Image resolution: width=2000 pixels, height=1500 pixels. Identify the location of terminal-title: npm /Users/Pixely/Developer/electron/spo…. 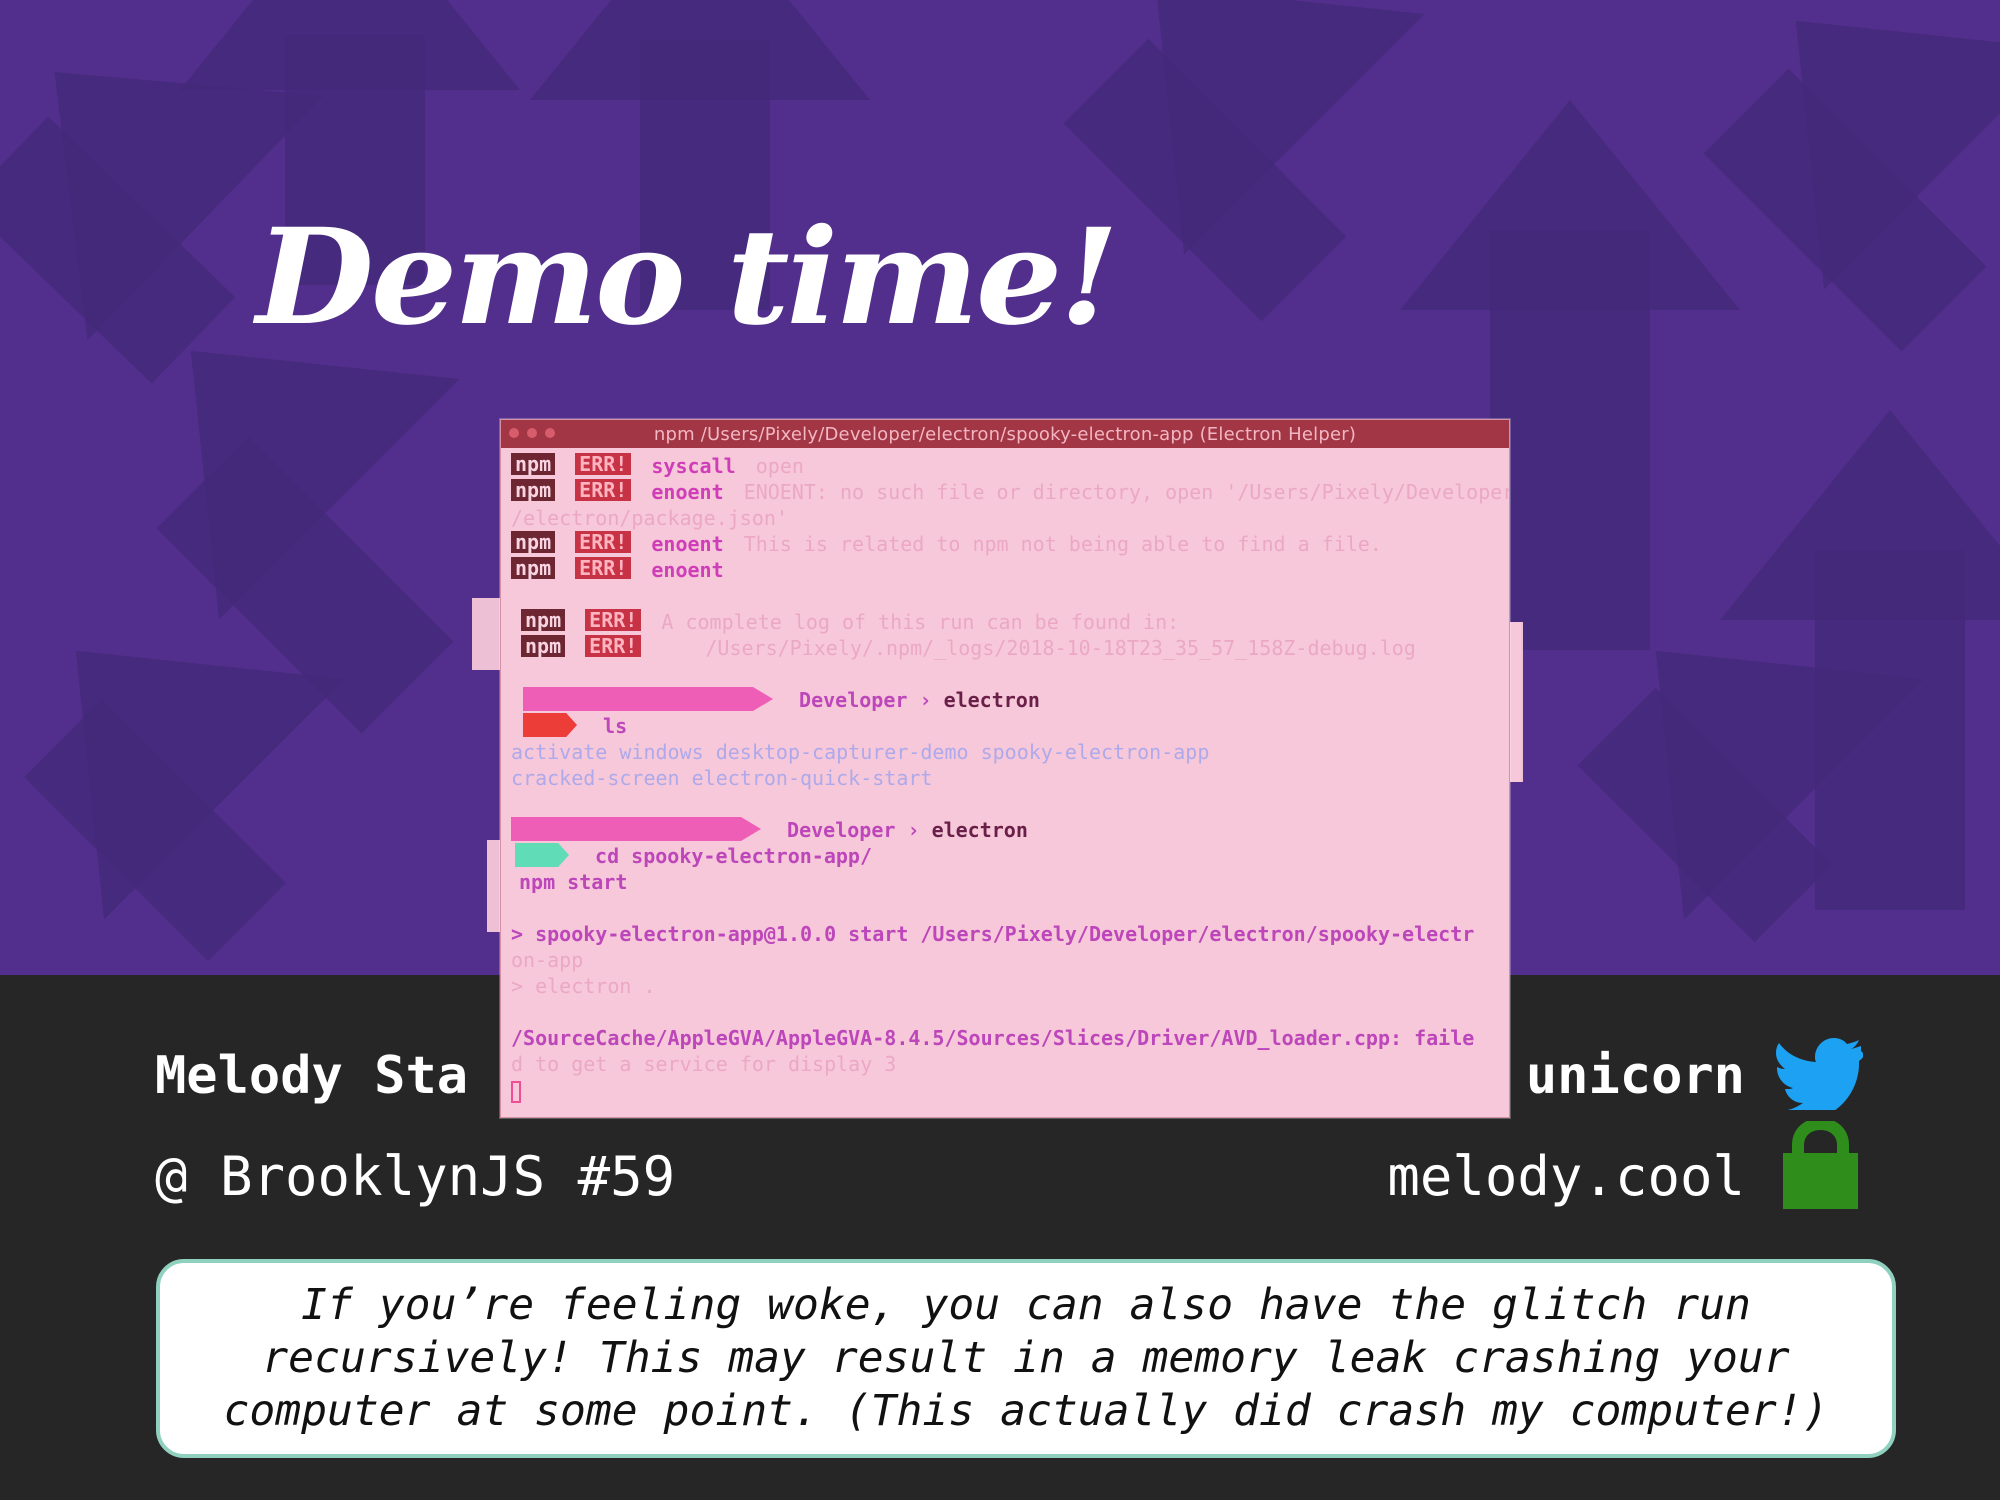
(1005, 434).